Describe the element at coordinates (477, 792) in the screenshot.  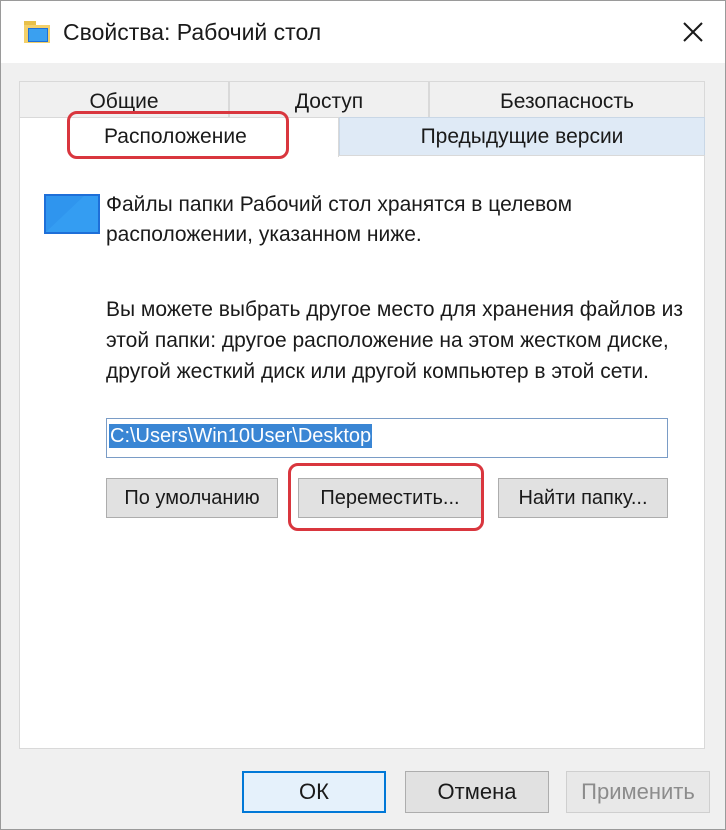
I see `cancel-button: Отмена` at that location.